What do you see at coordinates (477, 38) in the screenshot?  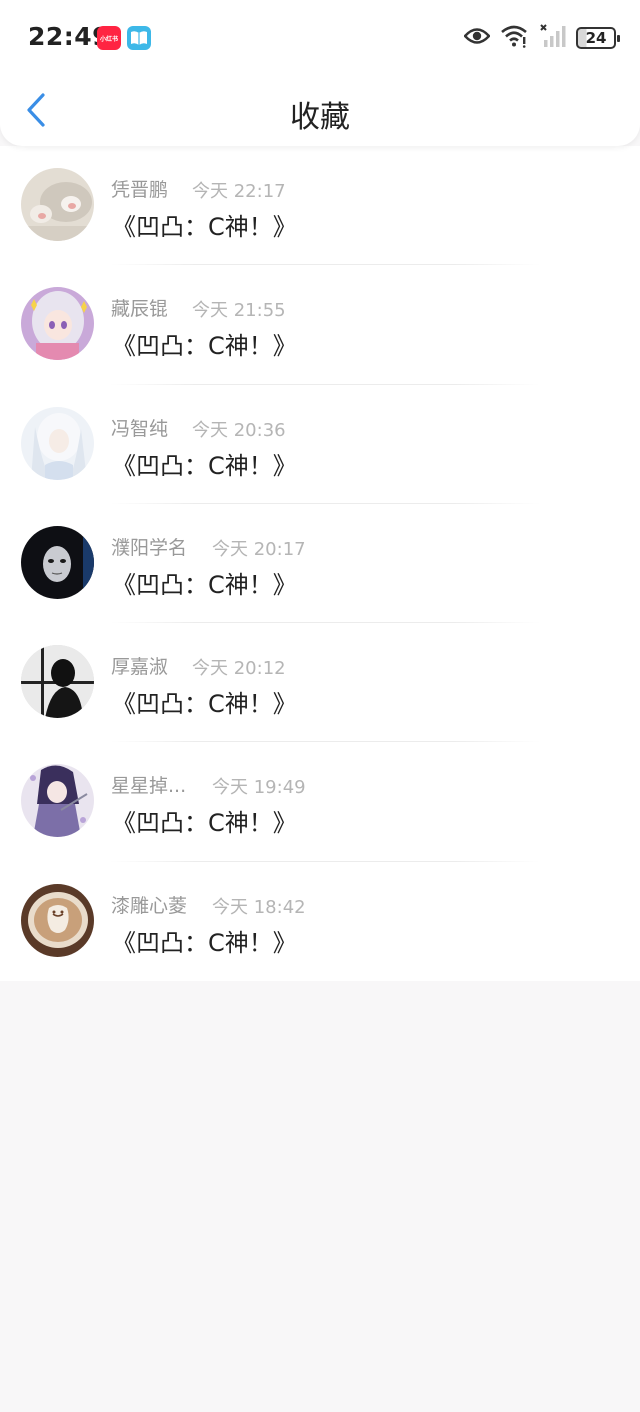 I see `eye-icon` at bounding box center [477, 38].